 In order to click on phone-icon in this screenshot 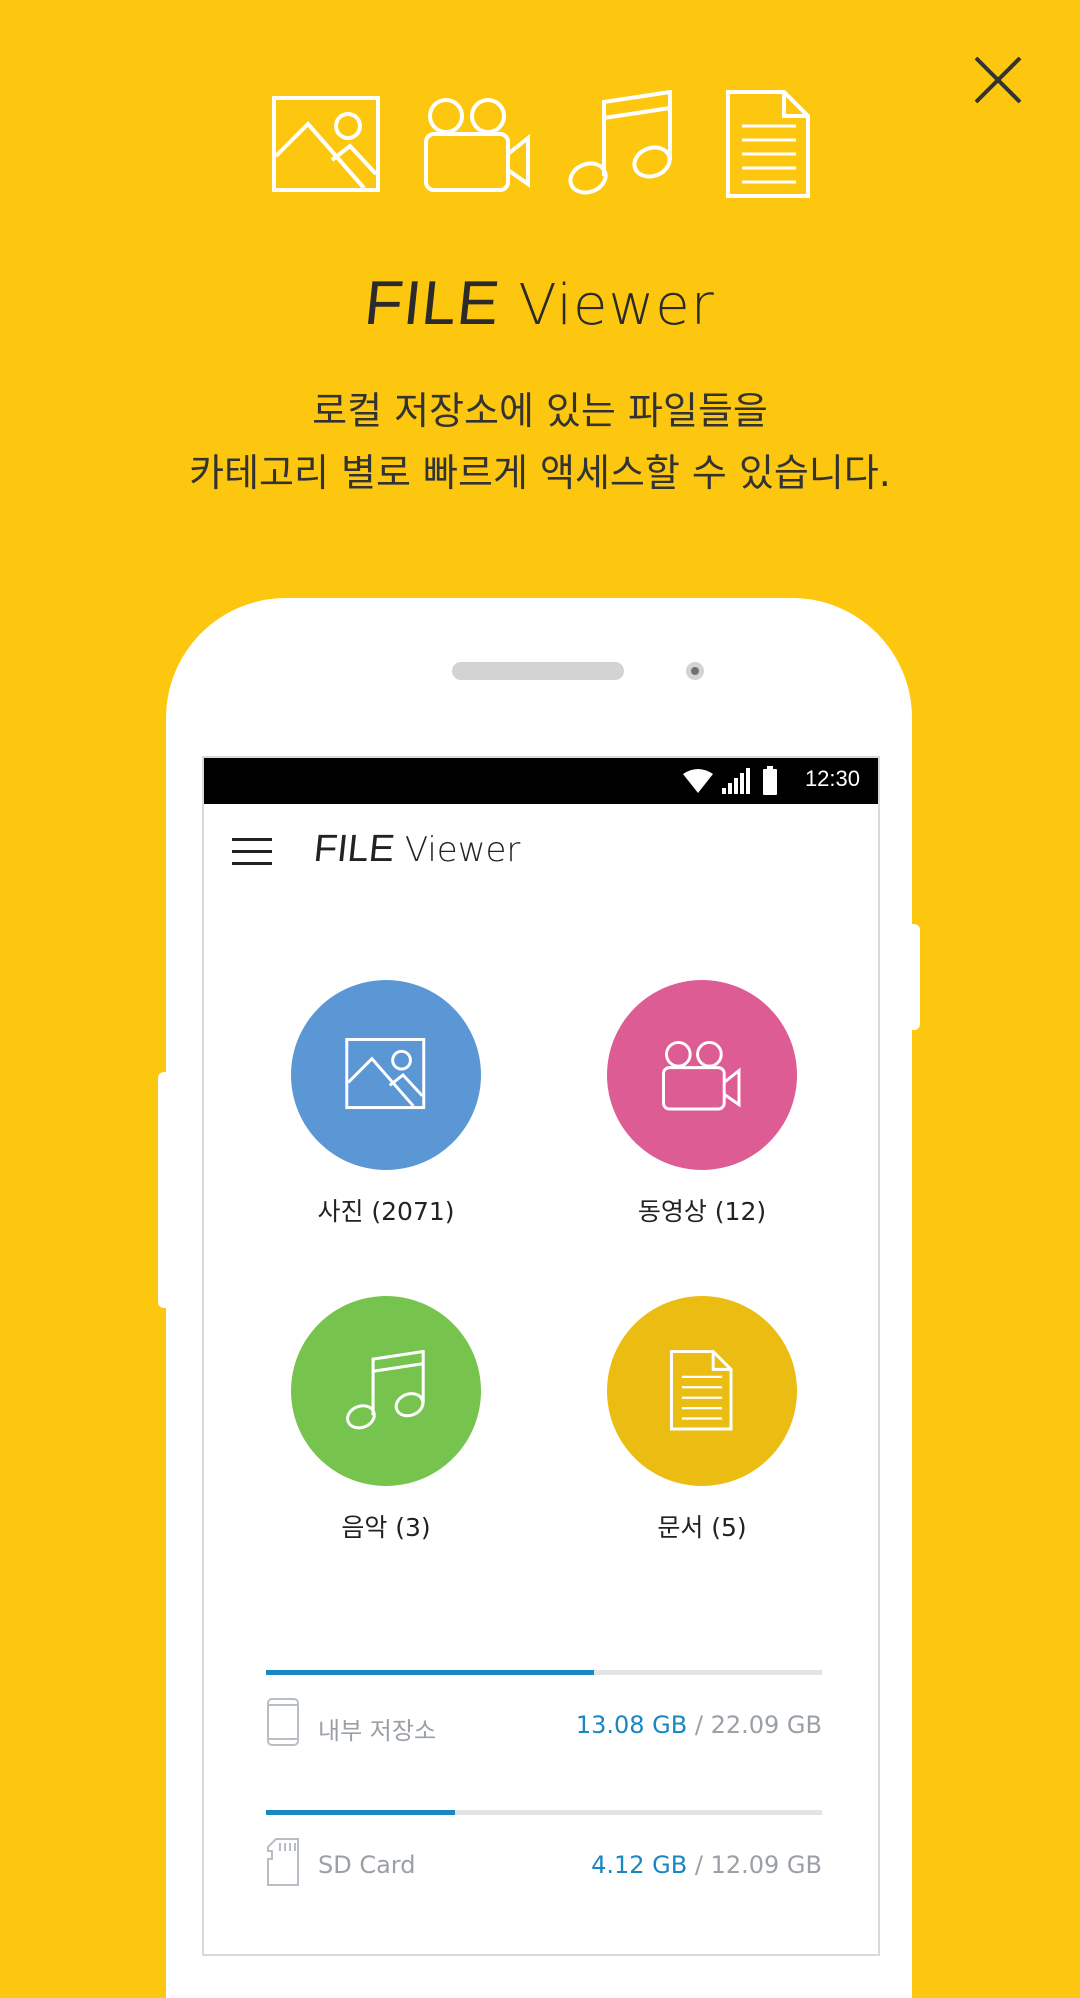, I will do `click(283, 1722)`.